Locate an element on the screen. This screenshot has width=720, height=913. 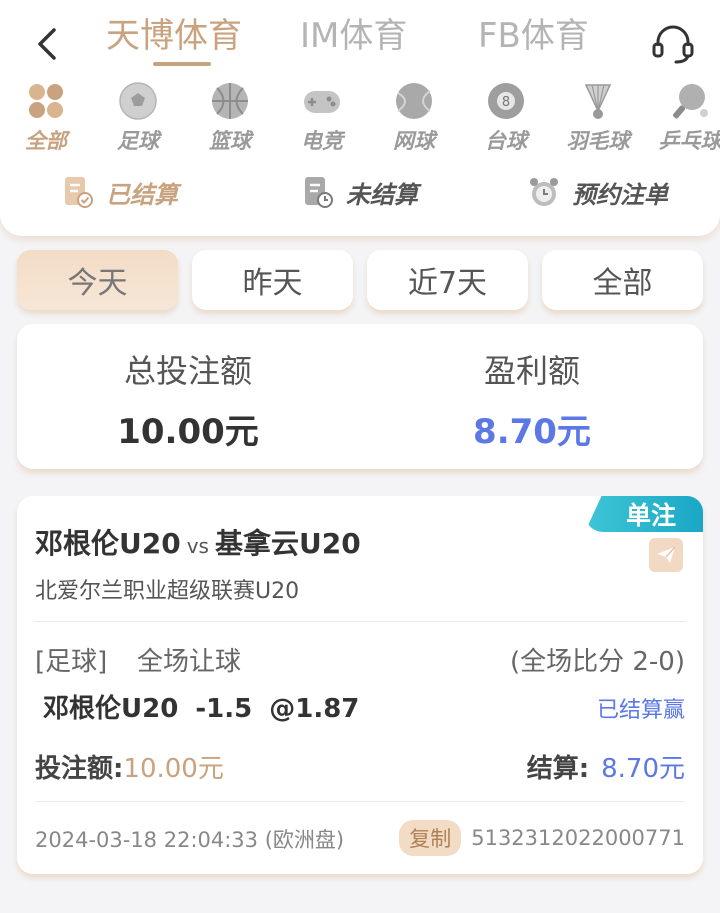
headset-icon is located at coordinates (673, 44).